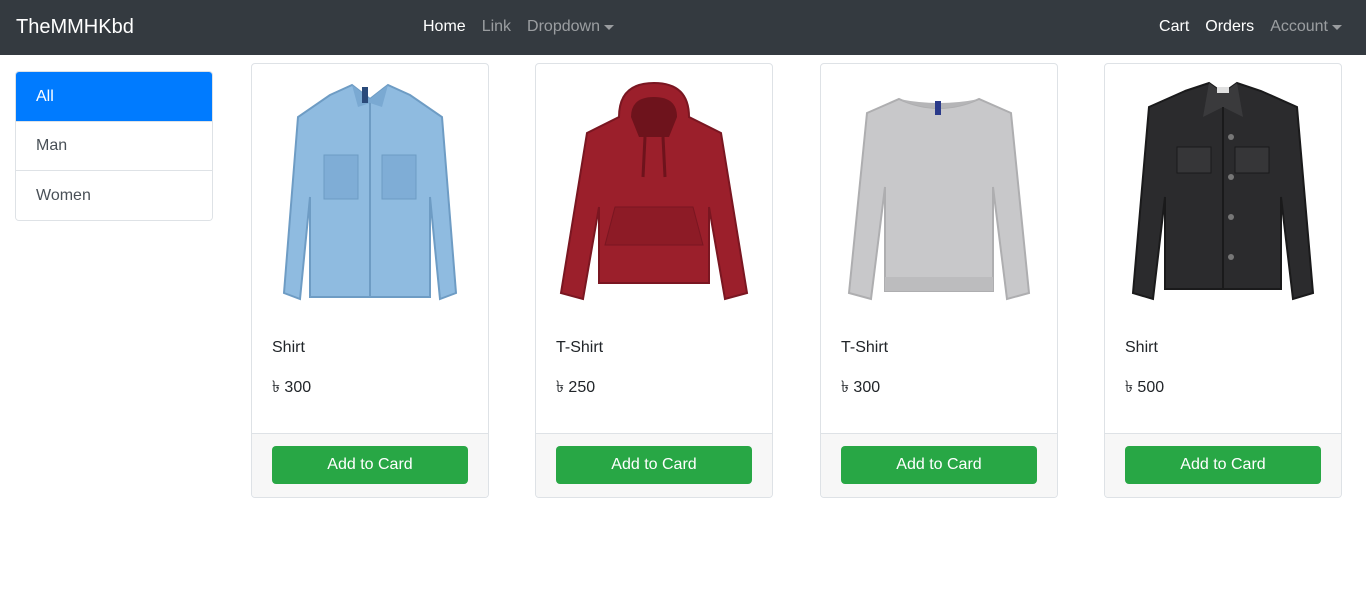  I want to click on category-item-all: All, so click(114, 97).